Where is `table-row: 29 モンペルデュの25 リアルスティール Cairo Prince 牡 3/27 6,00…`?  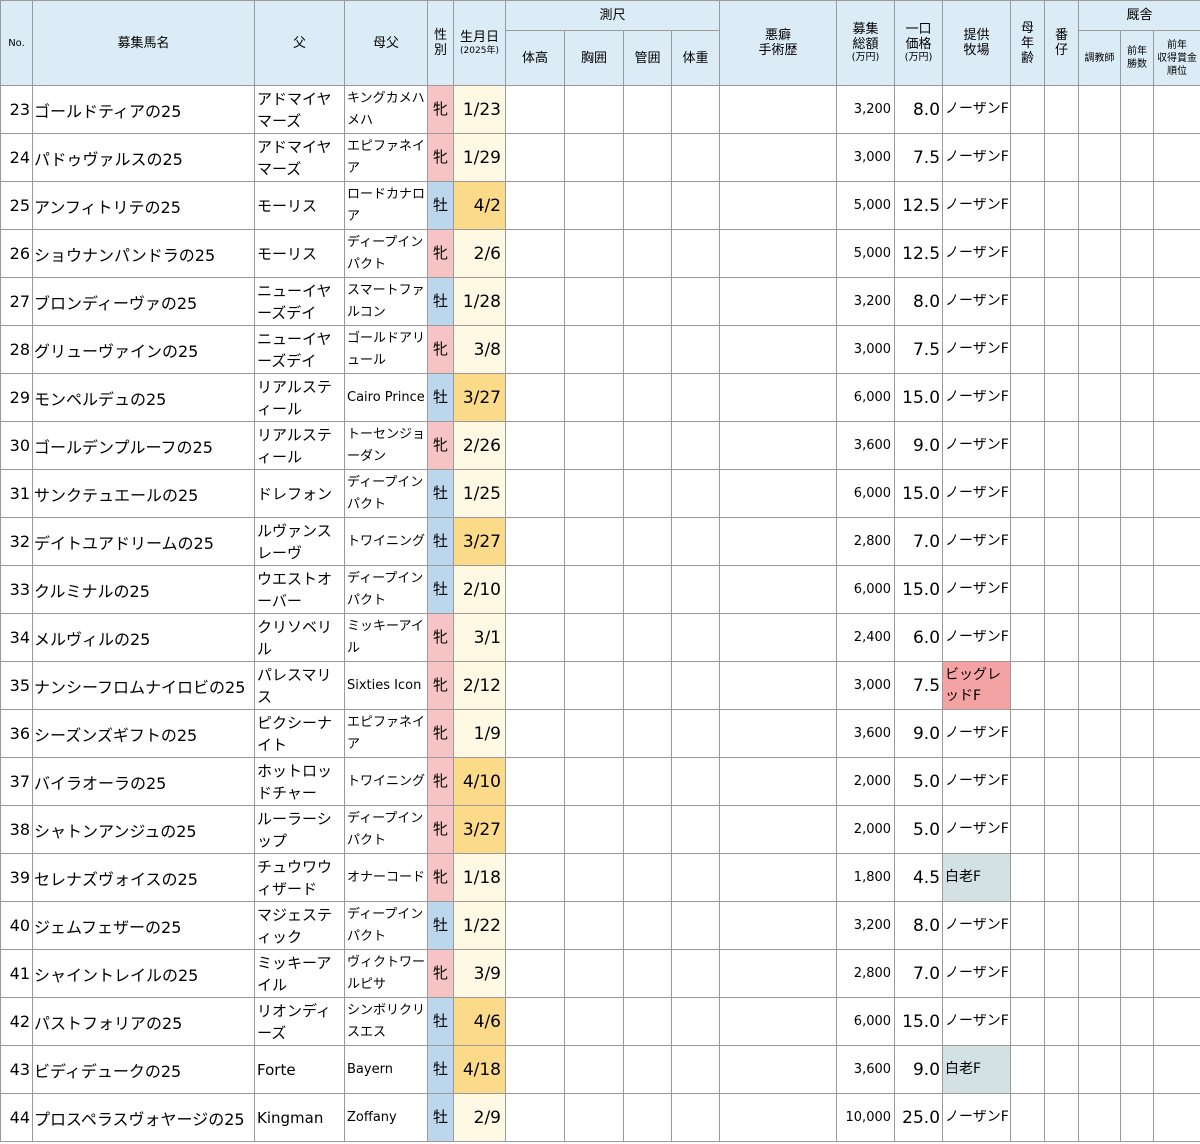 table-row: 29 モンペルデュの25 リアルスティール Cairo Prince 牡 3/27 6,00… is located at coordinates (600, 397).